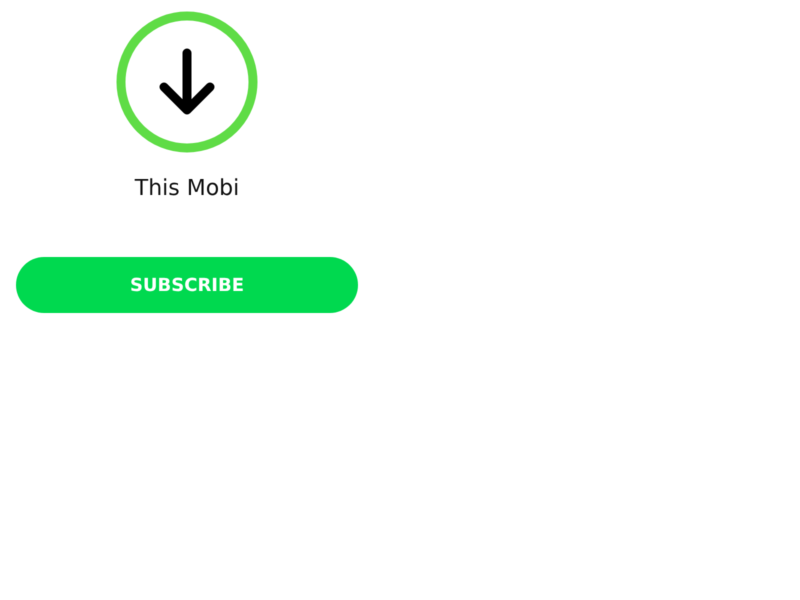 Image resolution: width=800 pixels, height=600 pixels. I want to click on subscribe-button: SUBSCRIBE, so click(187, 285).